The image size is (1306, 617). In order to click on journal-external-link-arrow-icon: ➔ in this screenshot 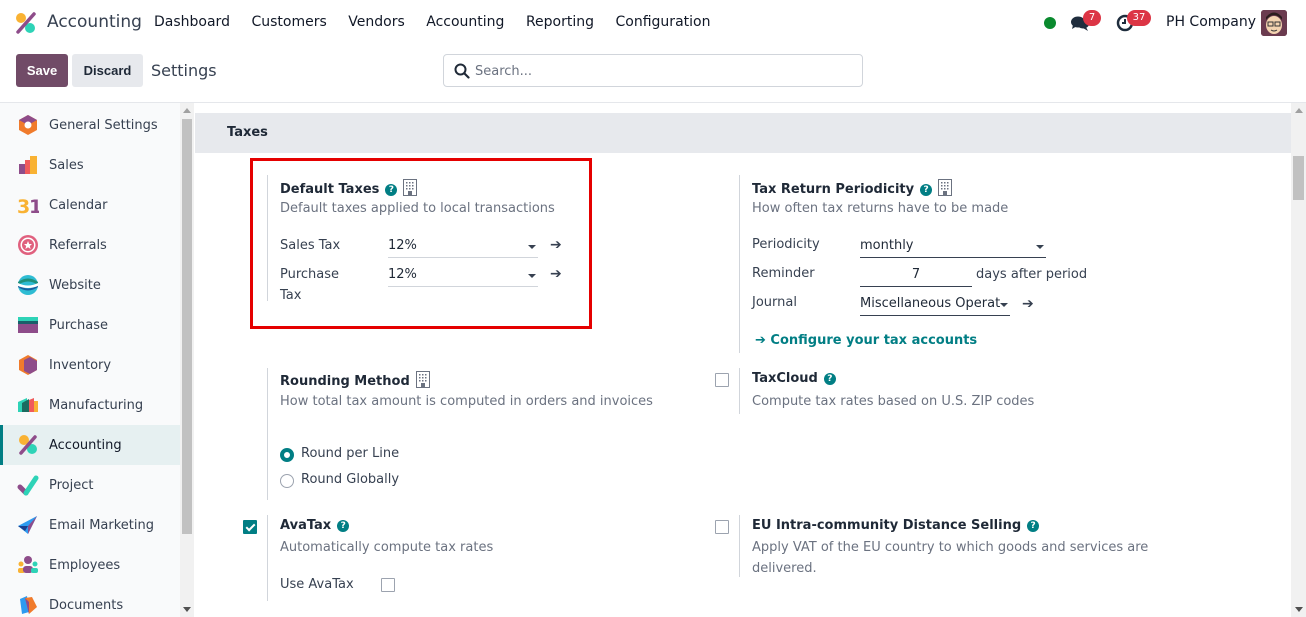, I will do `click(1028, 304)`.